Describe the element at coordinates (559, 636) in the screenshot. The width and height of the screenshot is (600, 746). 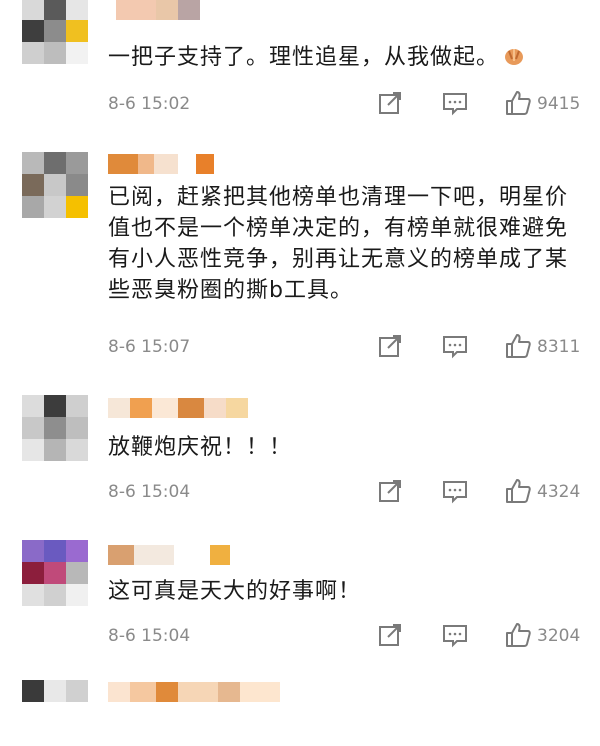
I see `like-count: 3204` at that location.